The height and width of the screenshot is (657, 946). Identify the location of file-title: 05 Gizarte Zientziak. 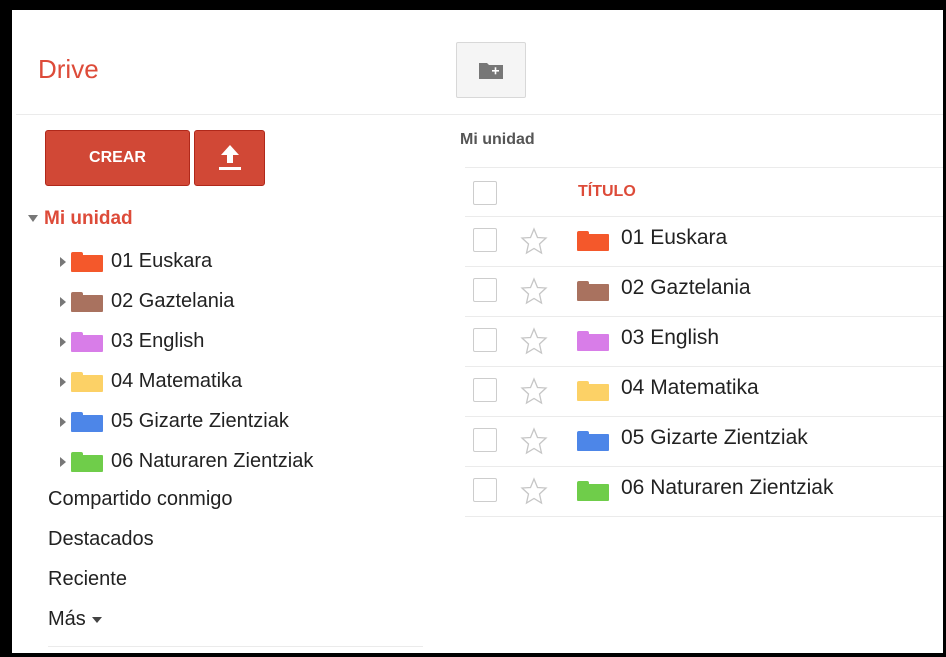
(714, 438).